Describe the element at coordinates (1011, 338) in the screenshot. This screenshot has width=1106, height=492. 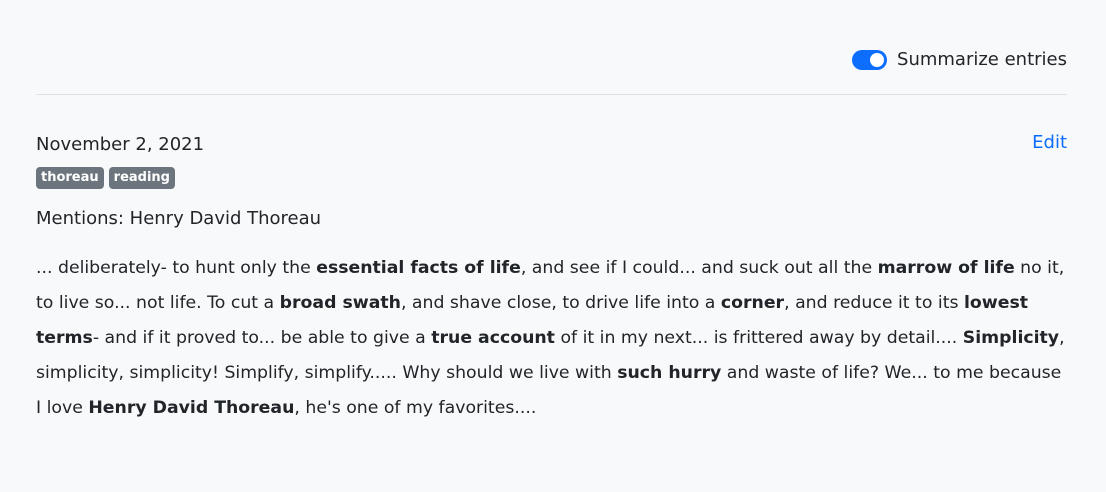
I see `highlight-phrase: Simplicity` at that location.